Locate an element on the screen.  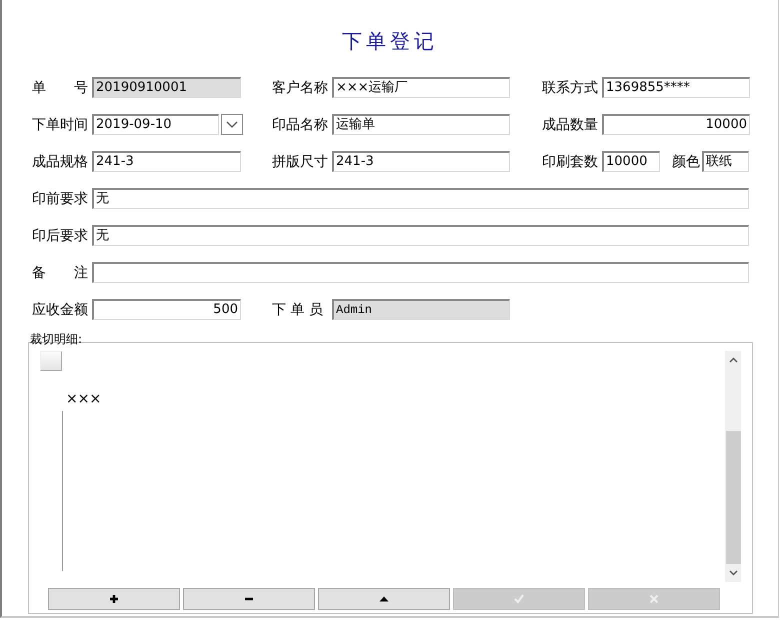
input-field: 联纸 is located at coordinates (725, 161).